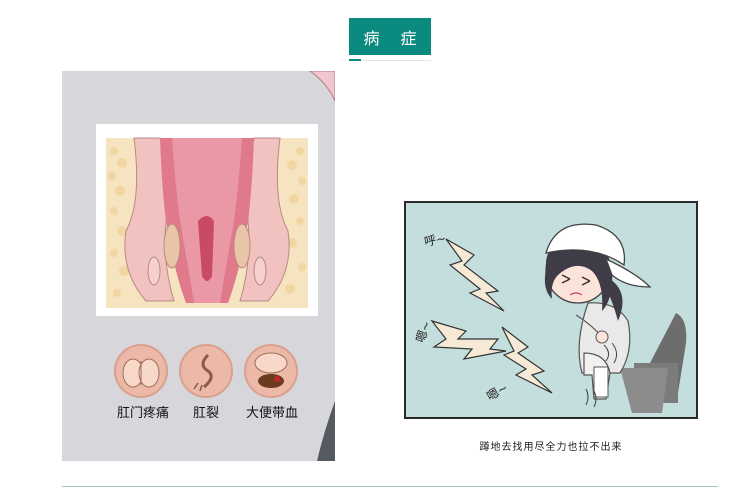 The width and height of the screenshot is (742, 496). I want to click on symptom-label-anal-pain: 肛门疼痛, so click(142, 413).